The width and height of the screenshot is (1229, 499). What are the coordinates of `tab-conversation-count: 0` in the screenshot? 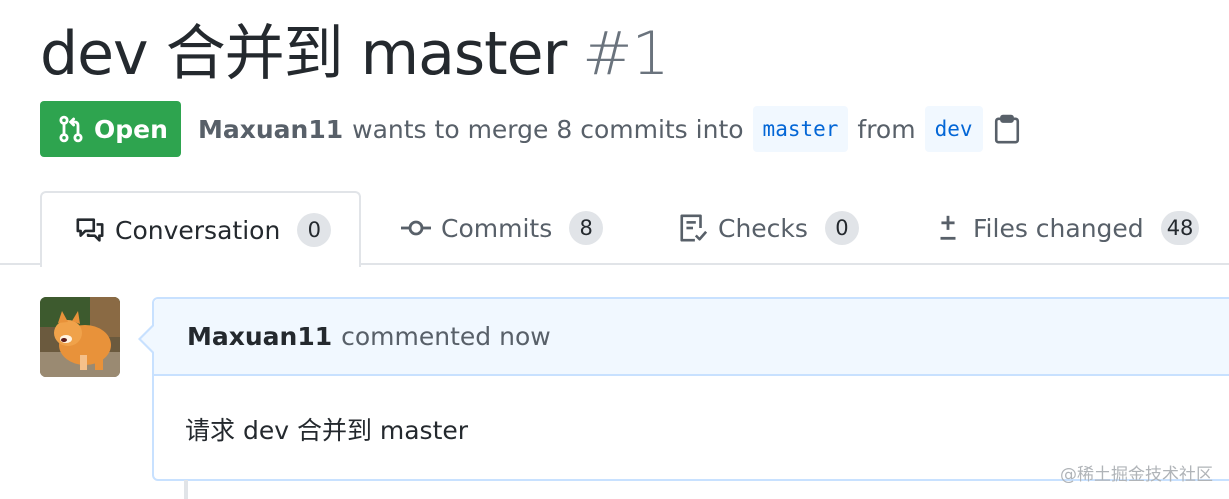 It's located at (314, 230).